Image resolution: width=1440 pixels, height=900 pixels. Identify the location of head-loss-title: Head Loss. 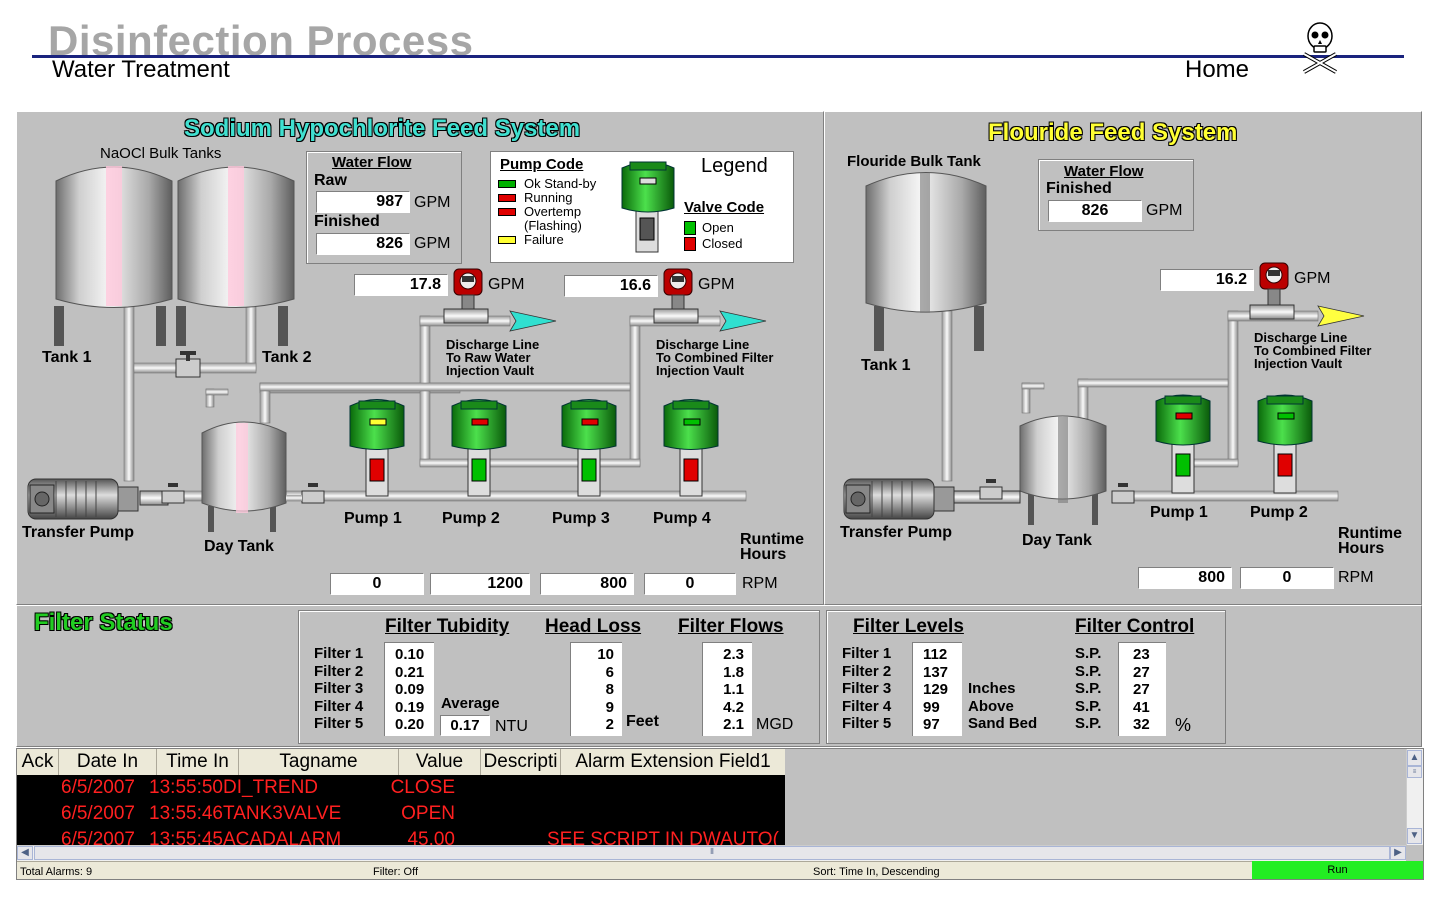
(593, 626).